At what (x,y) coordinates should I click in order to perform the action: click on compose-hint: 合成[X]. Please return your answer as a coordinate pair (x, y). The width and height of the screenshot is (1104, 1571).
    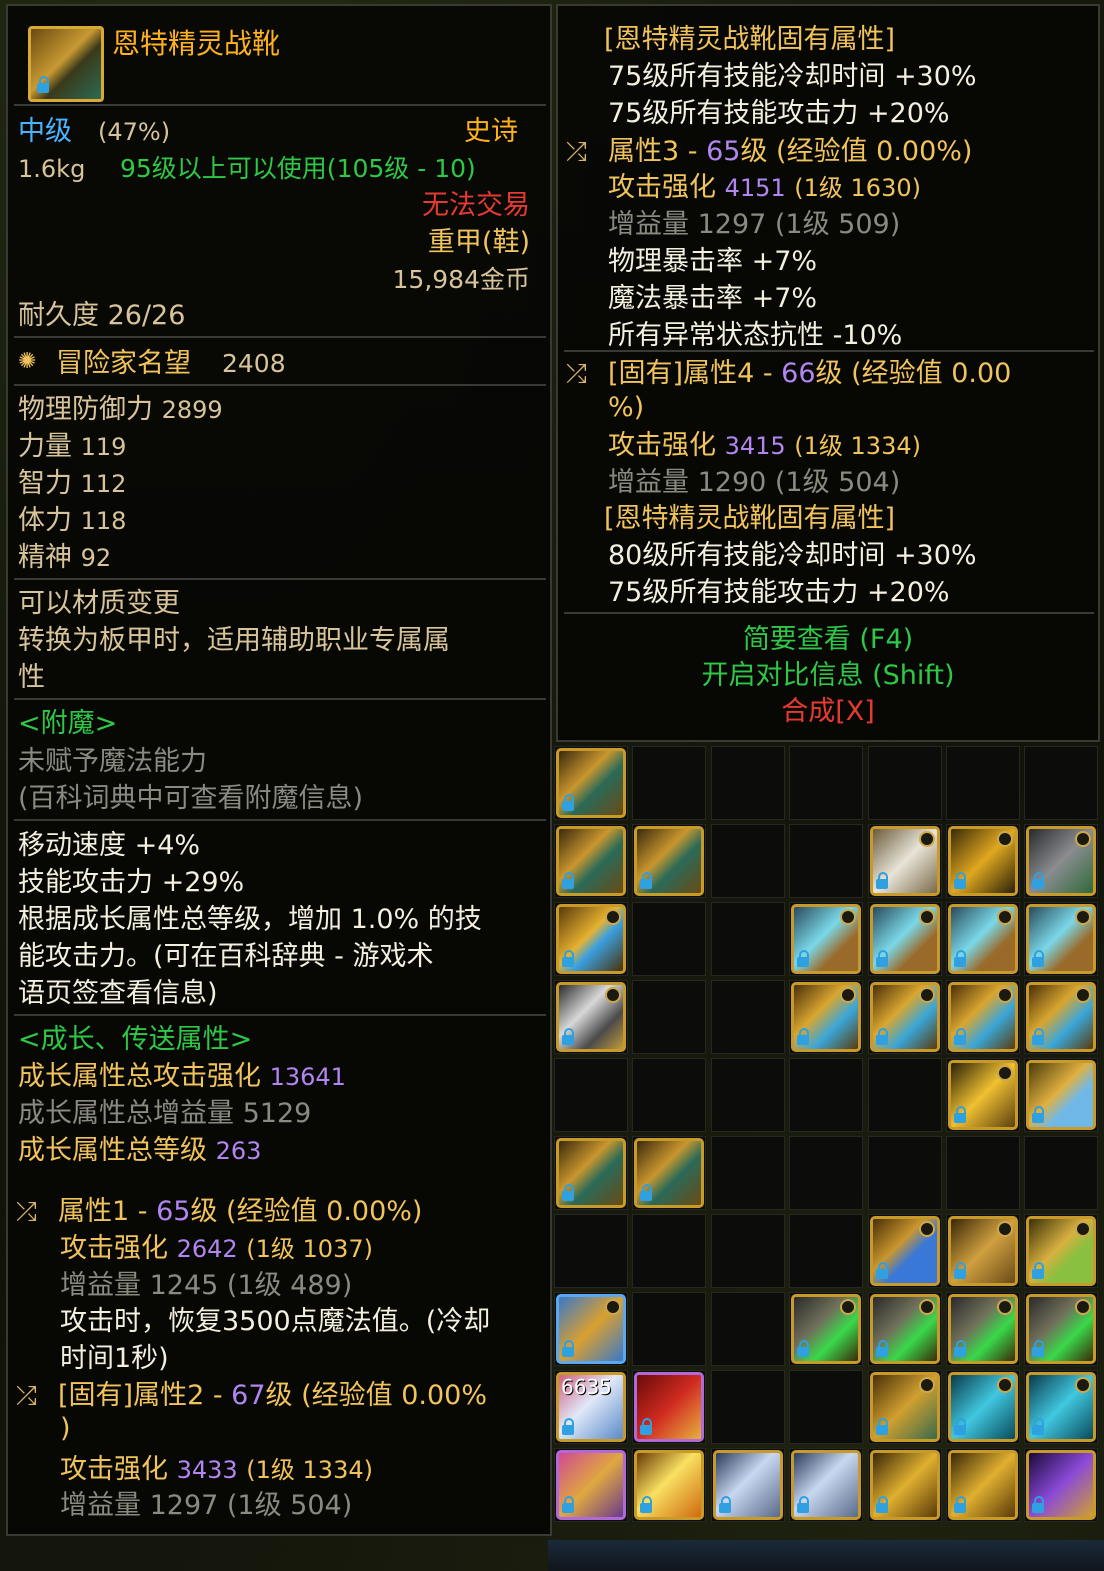
    Looking at the image, I should click on (828, 712).